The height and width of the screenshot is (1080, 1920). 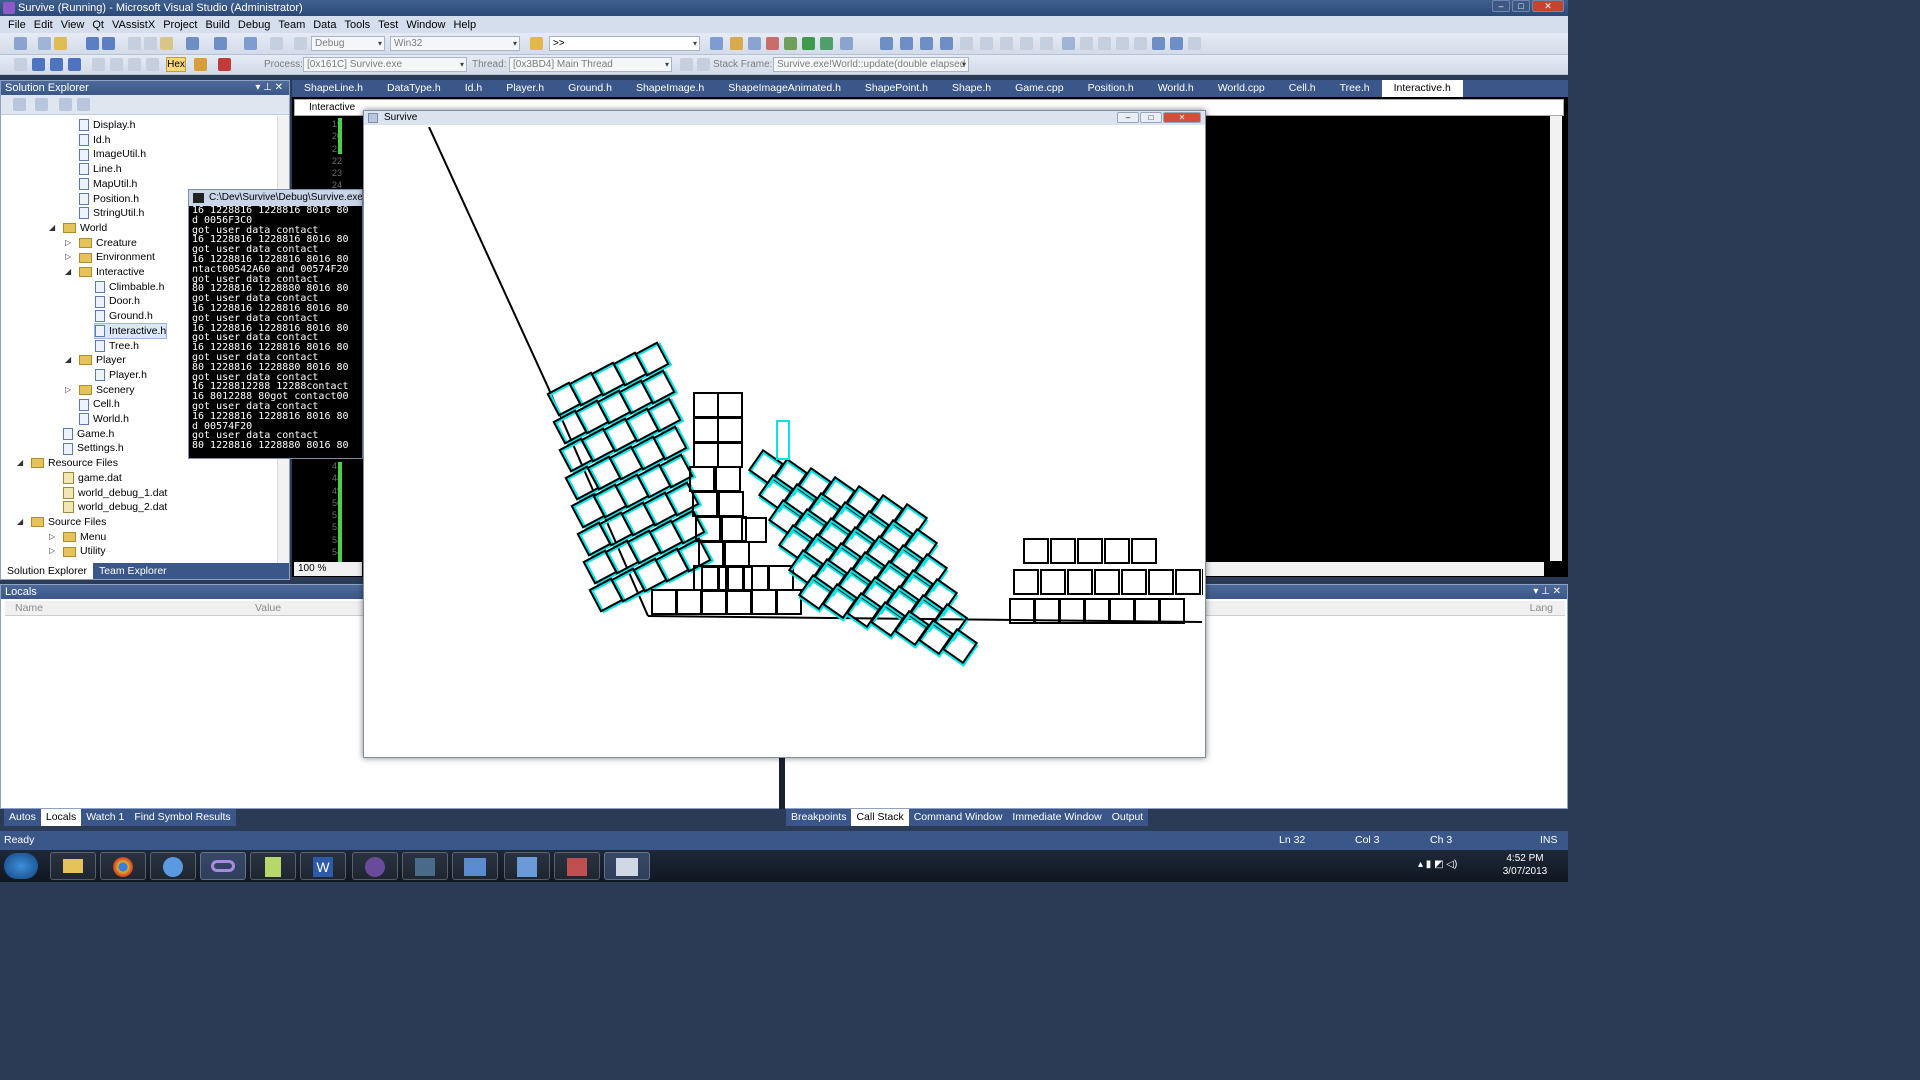 What do you see at coordinates (121, 375) in the screenshot?
I see `tree-item: Player.h` at bounding box center [121, 375].